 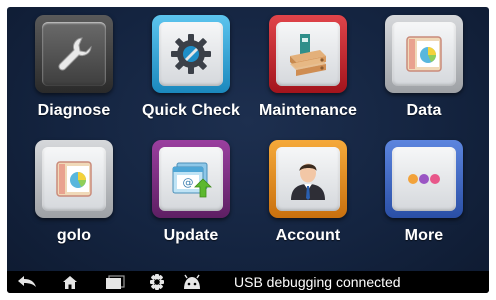 I want to click on update-window-icon: @, so click(x=192, y=180).